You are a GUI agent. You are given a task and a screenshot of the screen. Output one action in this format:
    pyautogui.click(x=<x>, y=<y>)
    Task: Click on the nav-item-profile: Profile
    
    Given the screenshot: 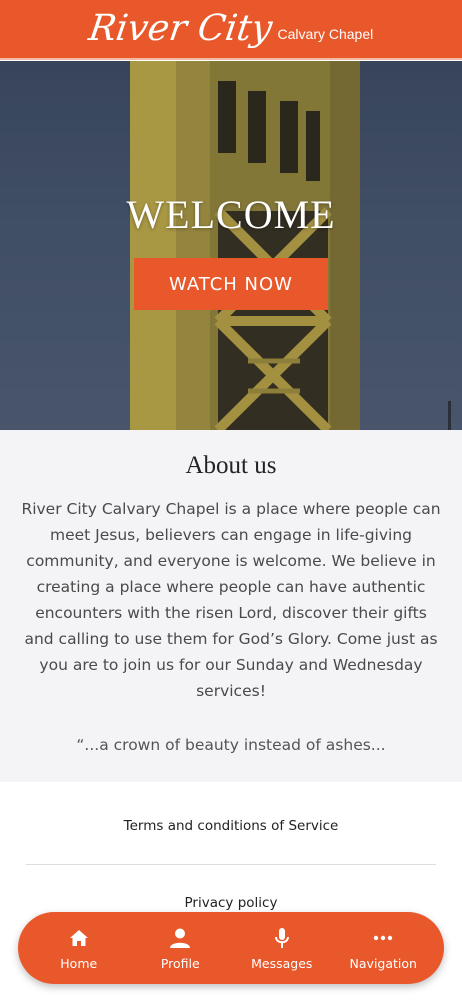 What is the action you would take?
    pyautogui.click(x=180, y=948)
    